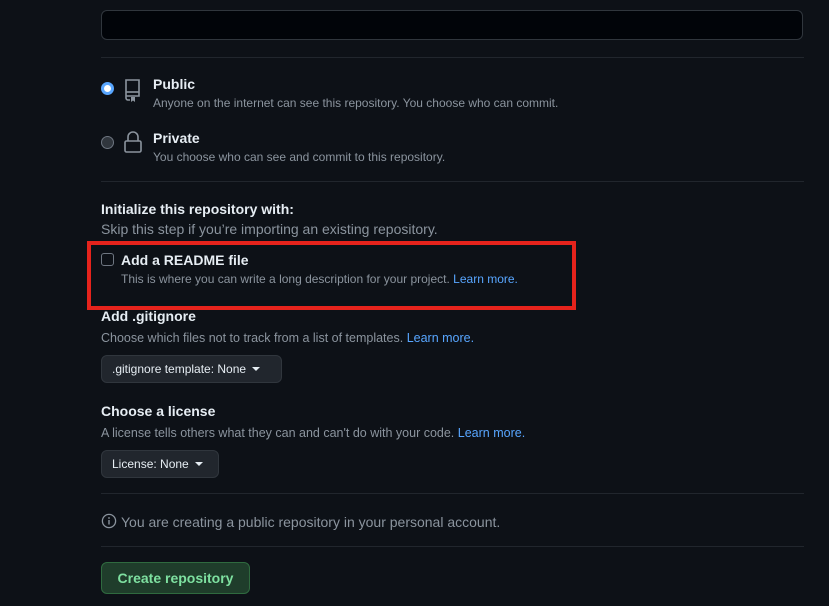 Image resolution: width=829 pixels, height=606 pixels. Describe the element at coordinates (150, 464) in the screenshot. I see `license-button-label: License: None` at that location.